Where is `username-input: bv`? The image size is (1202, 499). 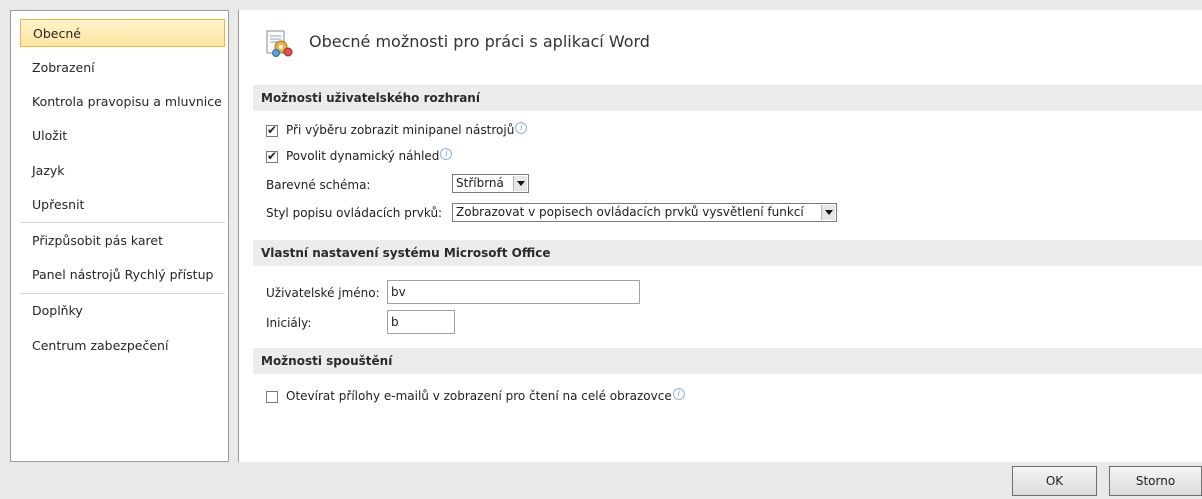 username-input: bv is located at coordinates (513, 292).